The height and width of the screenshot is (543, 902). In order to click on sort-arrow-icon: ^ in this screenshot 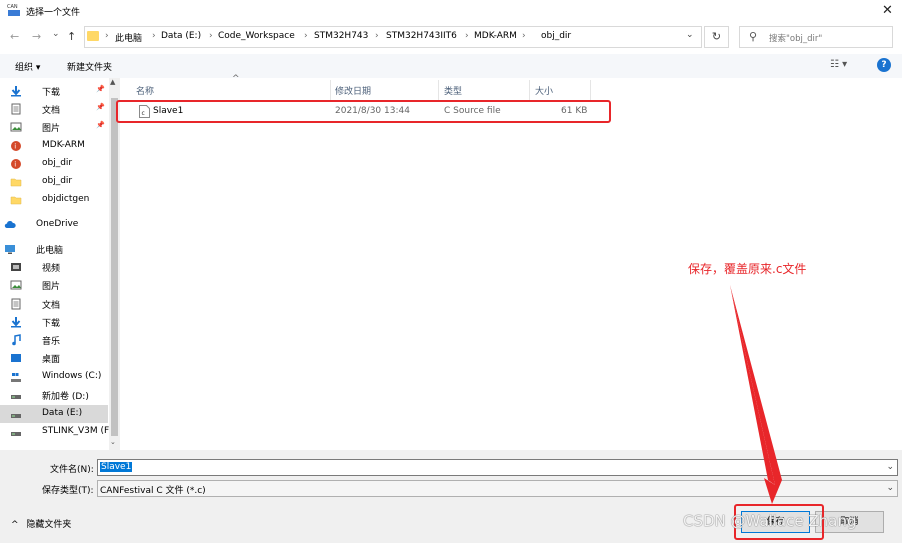, I will do `click(236, 79)`.